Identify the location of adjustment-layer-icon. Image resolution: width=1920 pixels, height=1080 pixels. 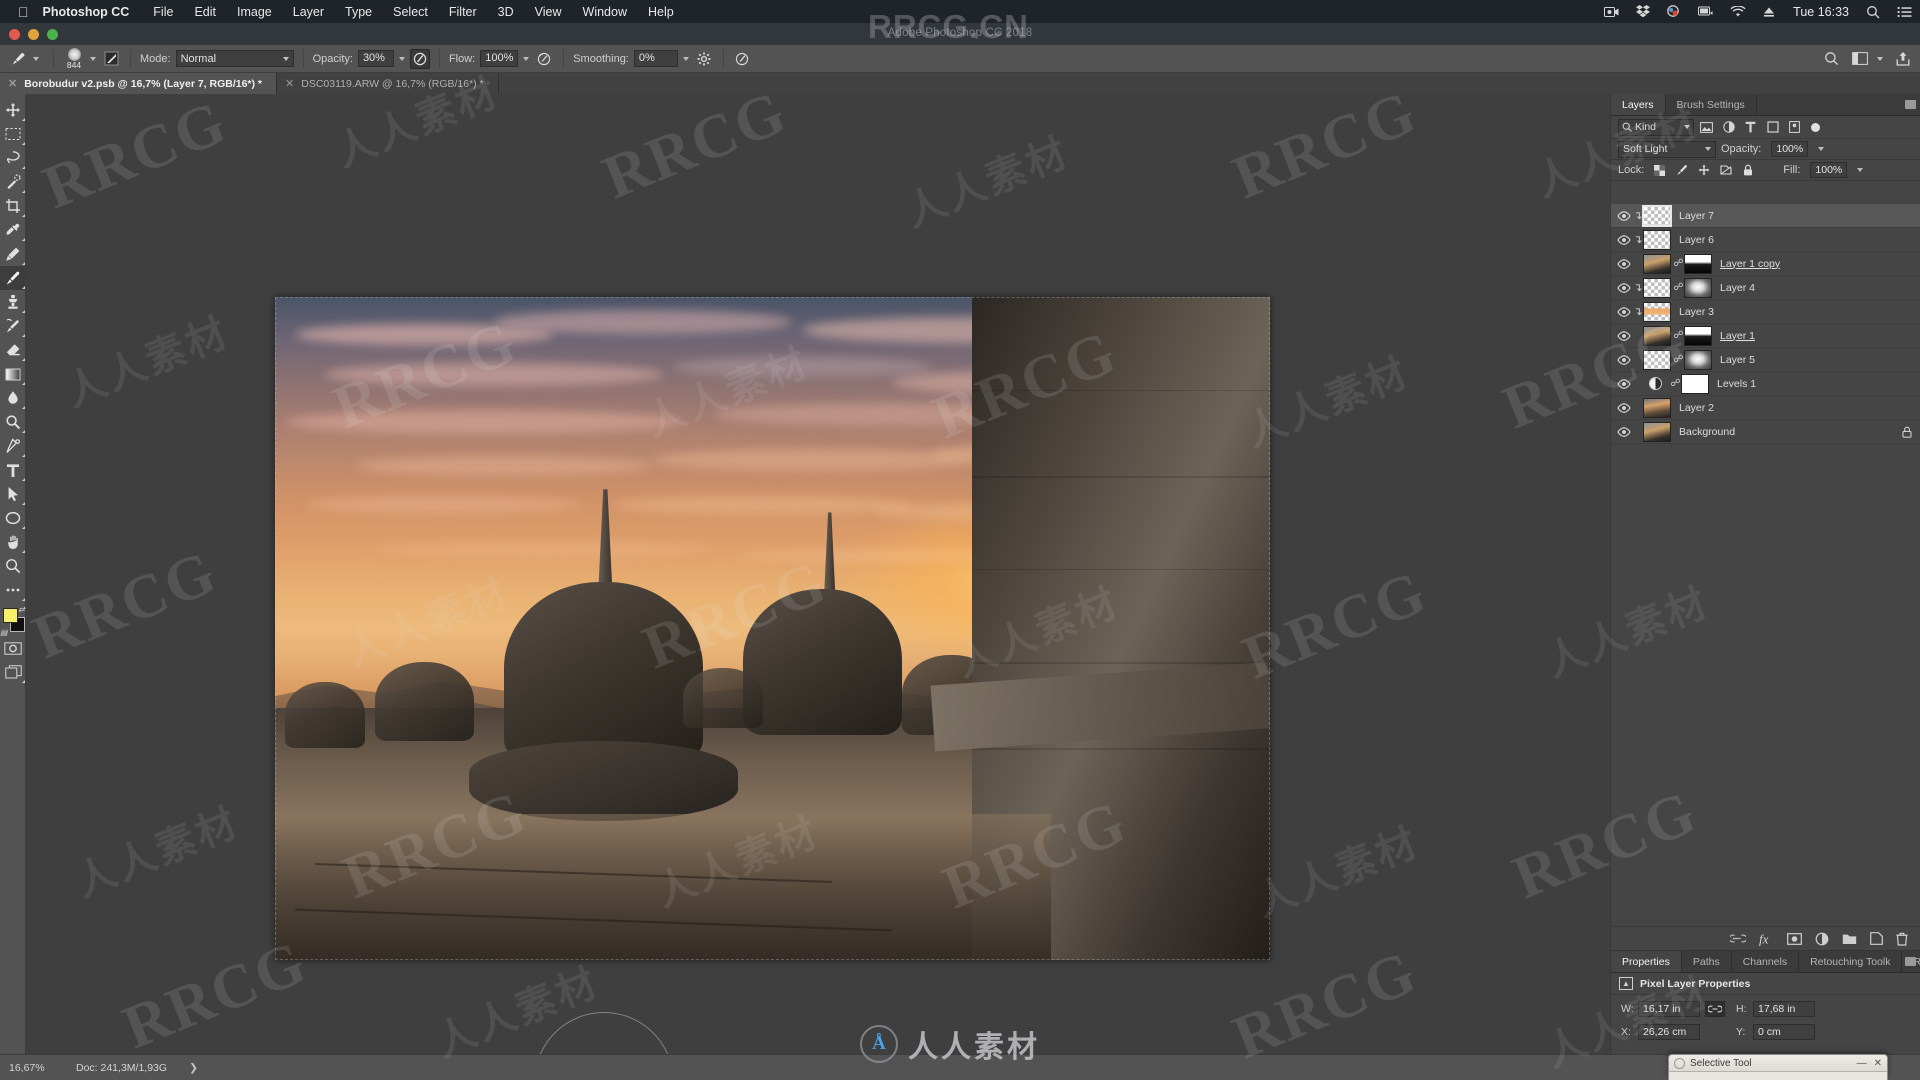
(1655, 383).